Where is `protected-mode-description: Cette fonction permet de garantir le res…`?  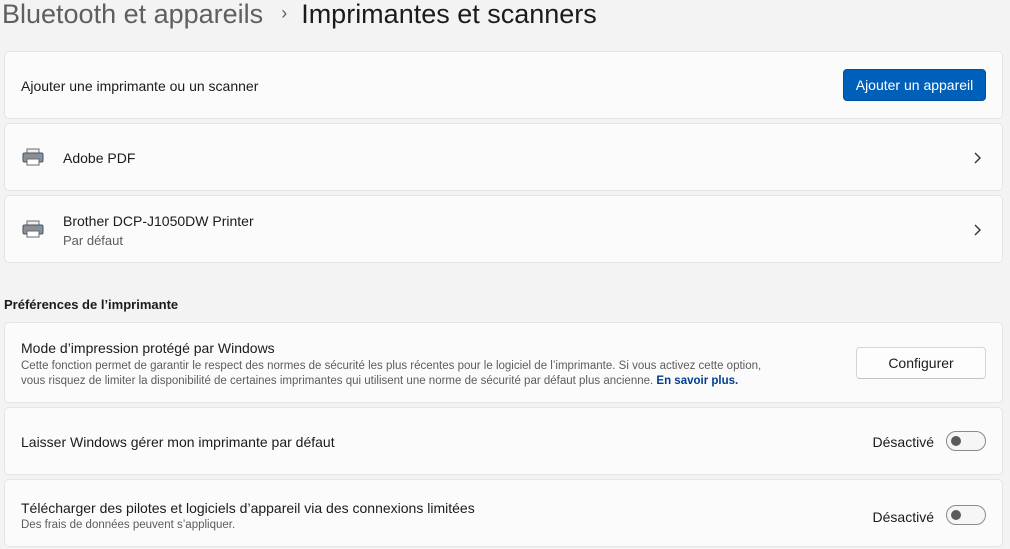 protected-mode-description: Cette fonction permet de garantir le res… is located at coordinates (426, 374).